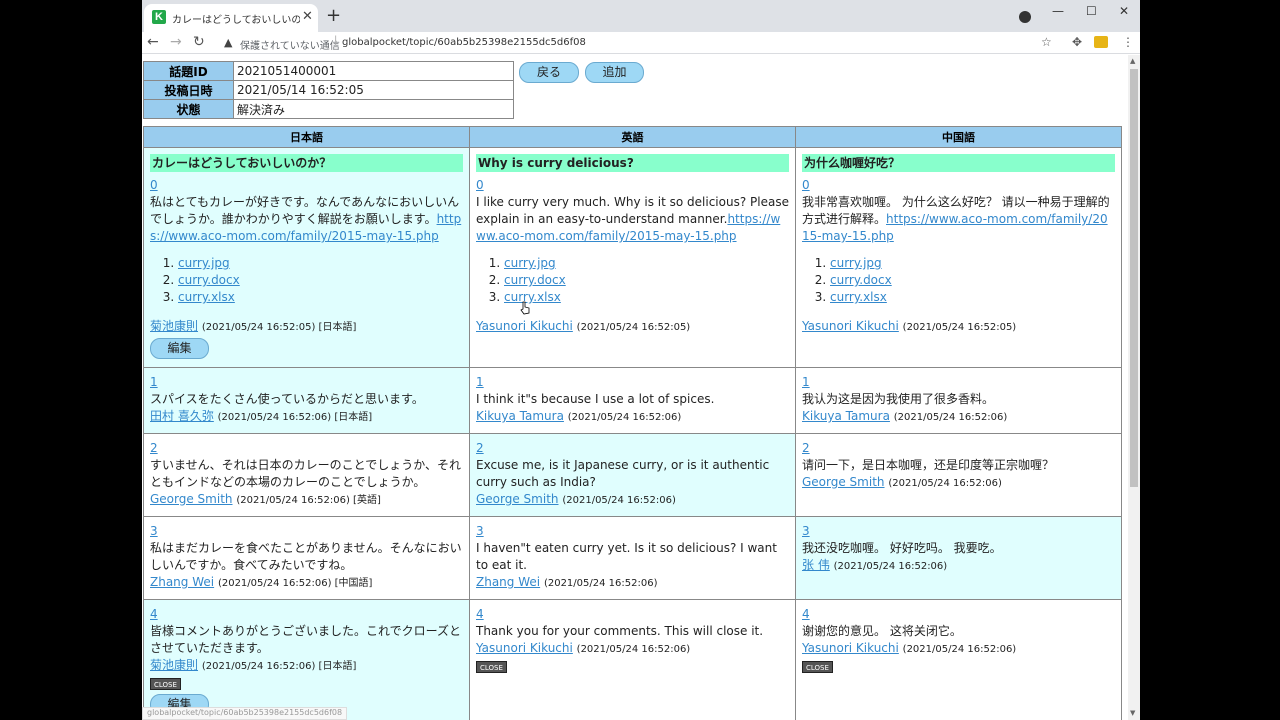  Describe the element at coordinates (1124, 11) in the screenshot. I see `window-close-icon: ✕` at that location.